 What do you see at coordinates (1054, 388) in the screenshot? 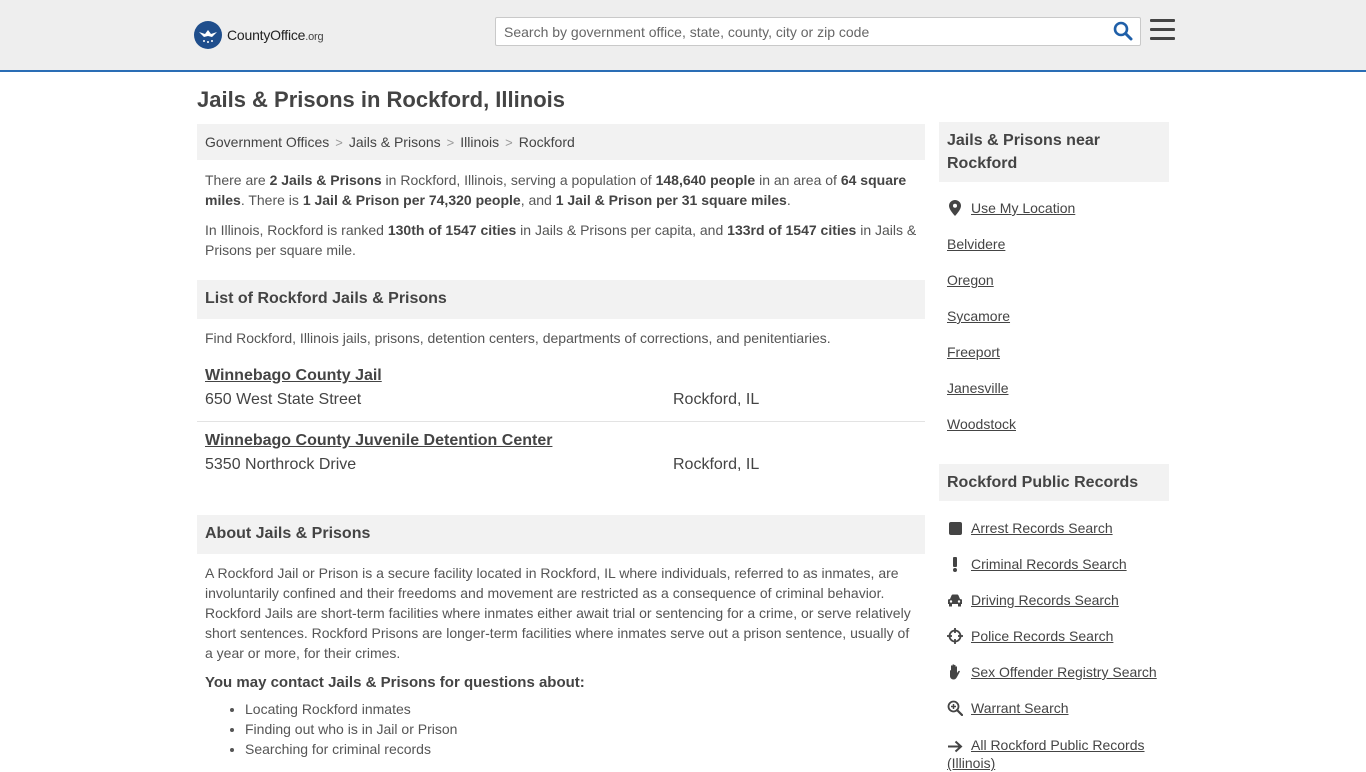
I see `sidebar-item-city: Janesville` at bounding box center [1054, 388].